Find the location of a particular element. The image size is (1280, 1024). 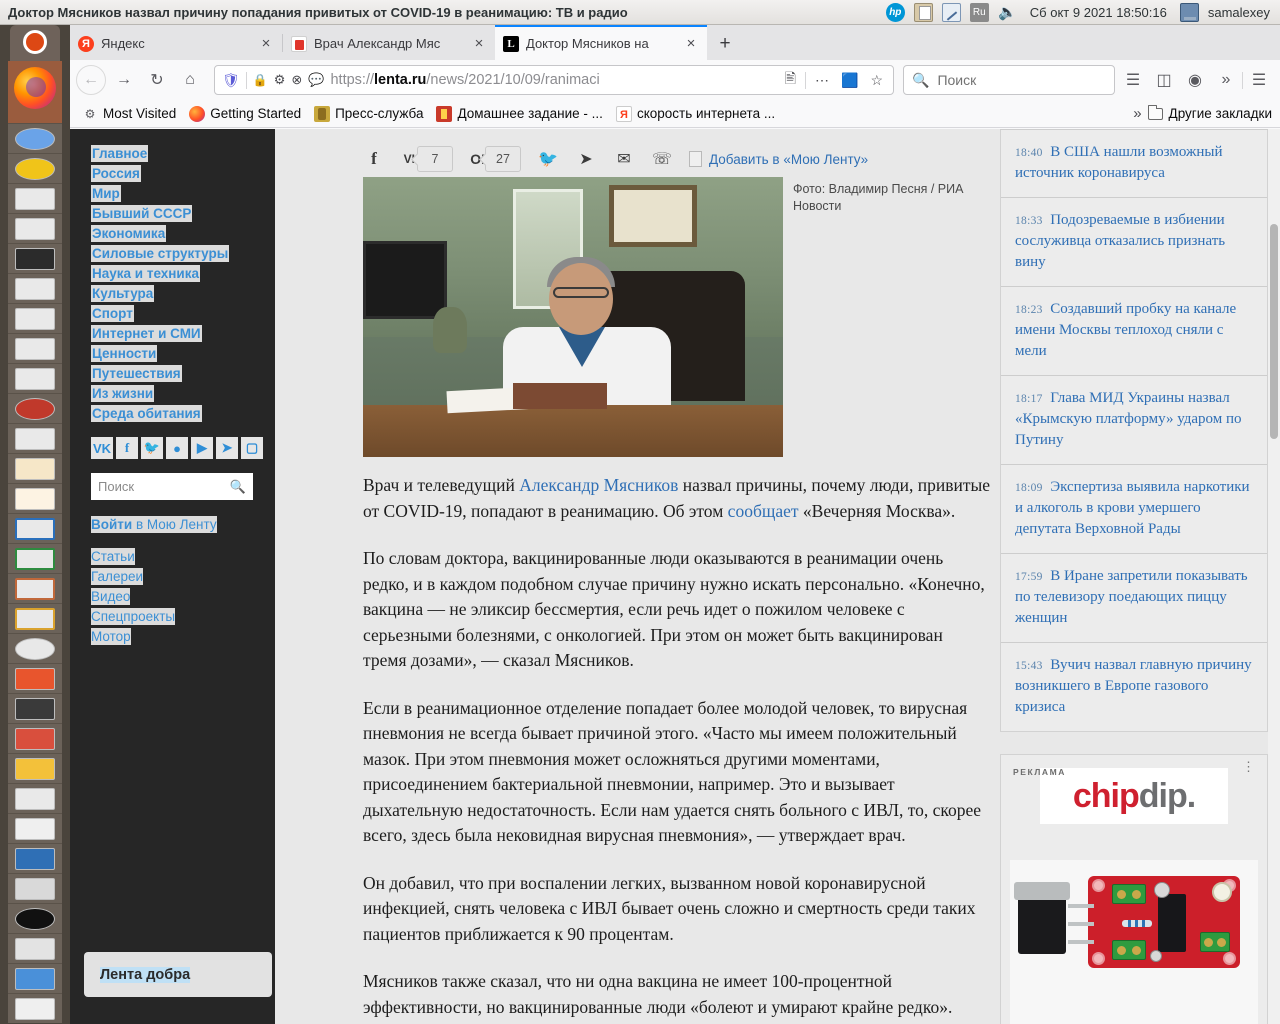

link-spetsproekty: Спецпроекты is located at coordinates (133, 616).